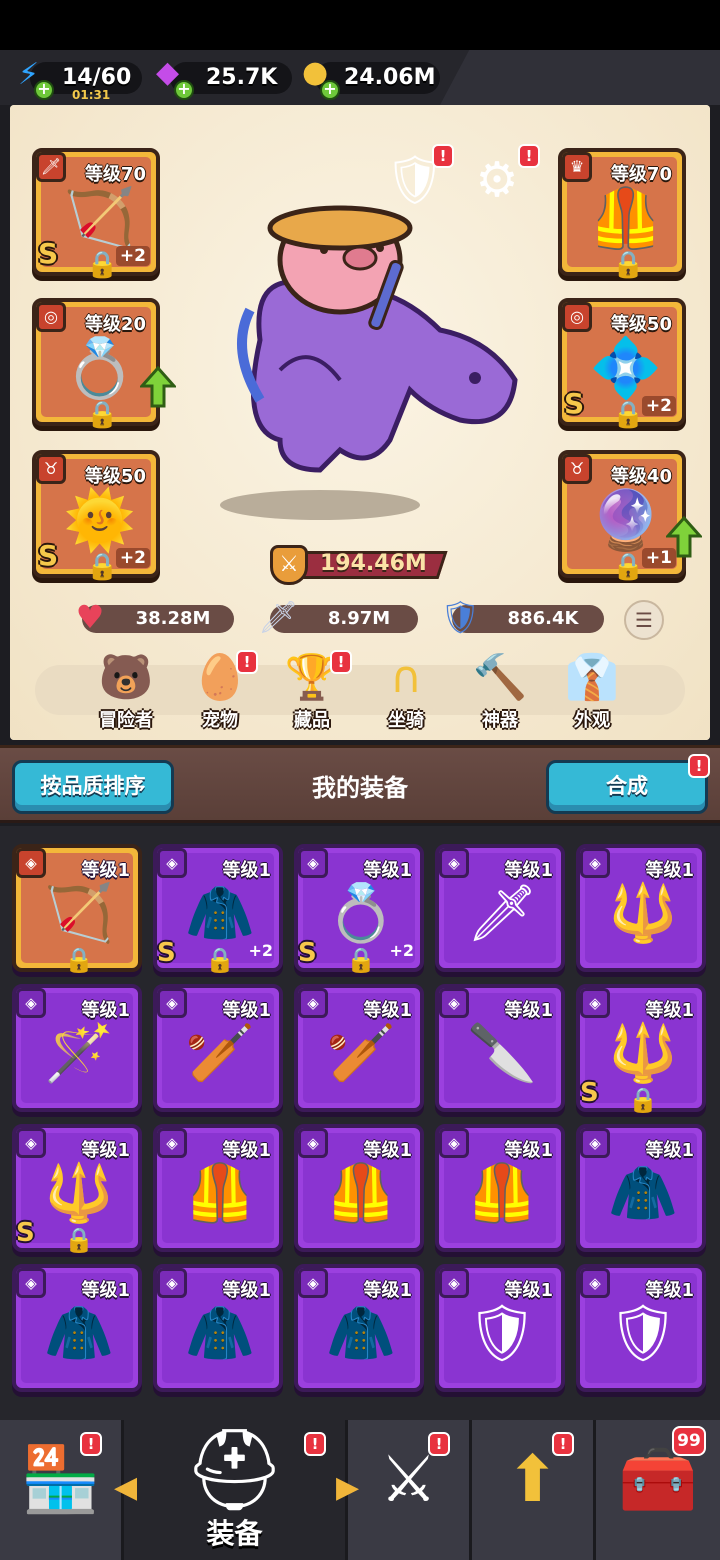 The height and width of the screenshot is (1560, 720). I want to click on fur-armor-icon: 🧥, so click(643, 1193).